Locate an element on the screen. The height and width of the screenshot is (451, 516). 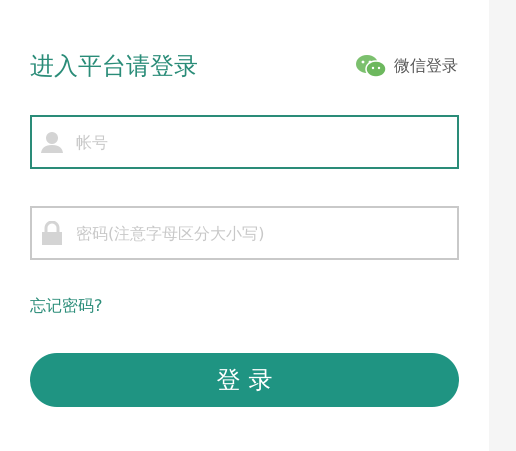
lock-icon is located at coordinates (52, 233).